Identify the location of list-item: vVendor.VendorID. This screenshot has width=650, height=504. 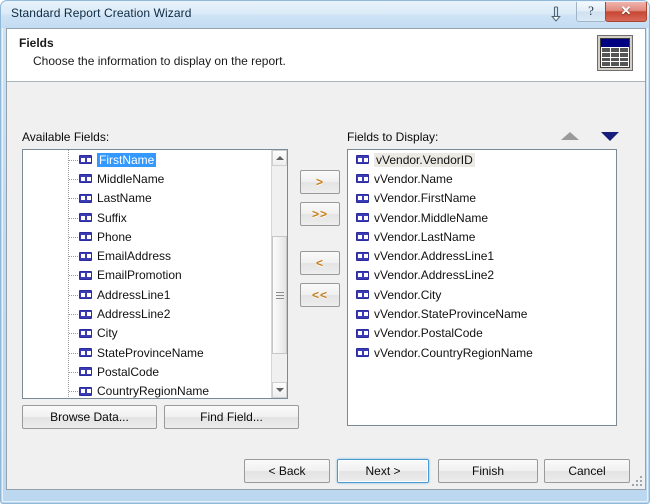
(482, 159).